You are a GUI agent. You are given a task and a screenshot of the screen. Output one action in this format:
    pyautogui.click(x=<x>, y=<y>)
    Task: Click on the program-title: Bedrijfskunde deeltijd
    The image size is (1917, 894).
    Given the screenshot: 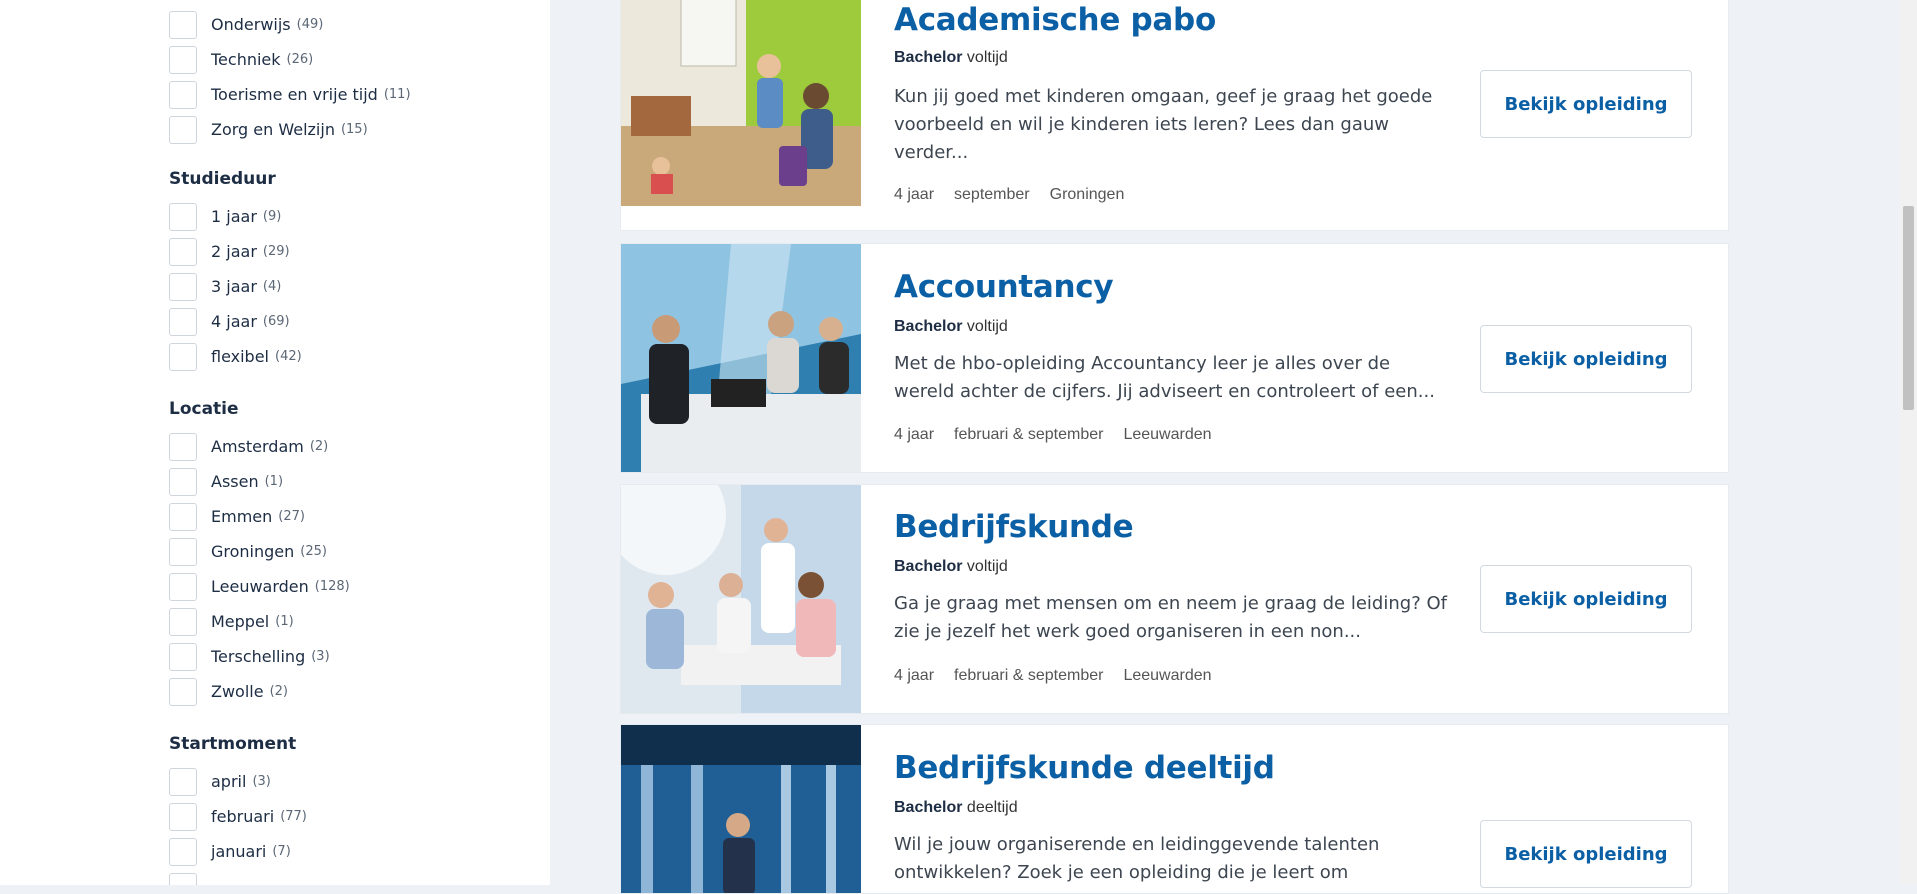 What is the action you would take?
    pyautogui.click(x=1084, y=768)
    